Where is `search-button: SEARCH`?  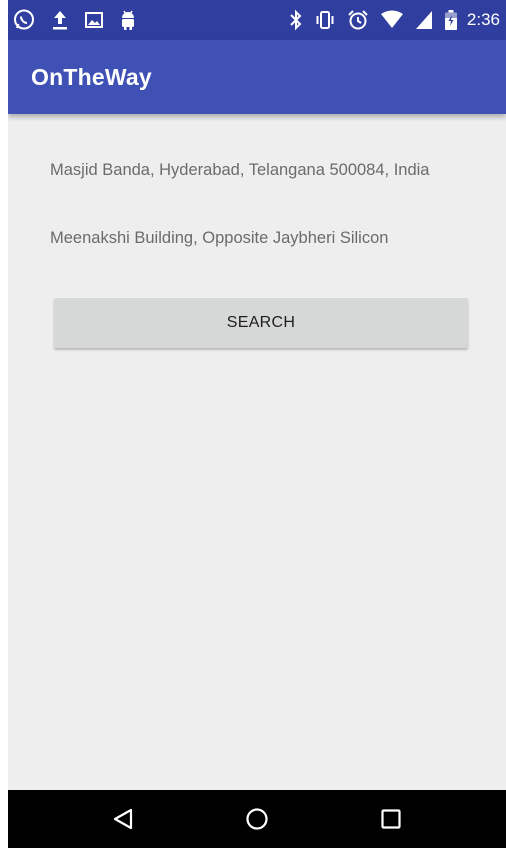 search-button: SEARCH is located at coordinates (261, 323).